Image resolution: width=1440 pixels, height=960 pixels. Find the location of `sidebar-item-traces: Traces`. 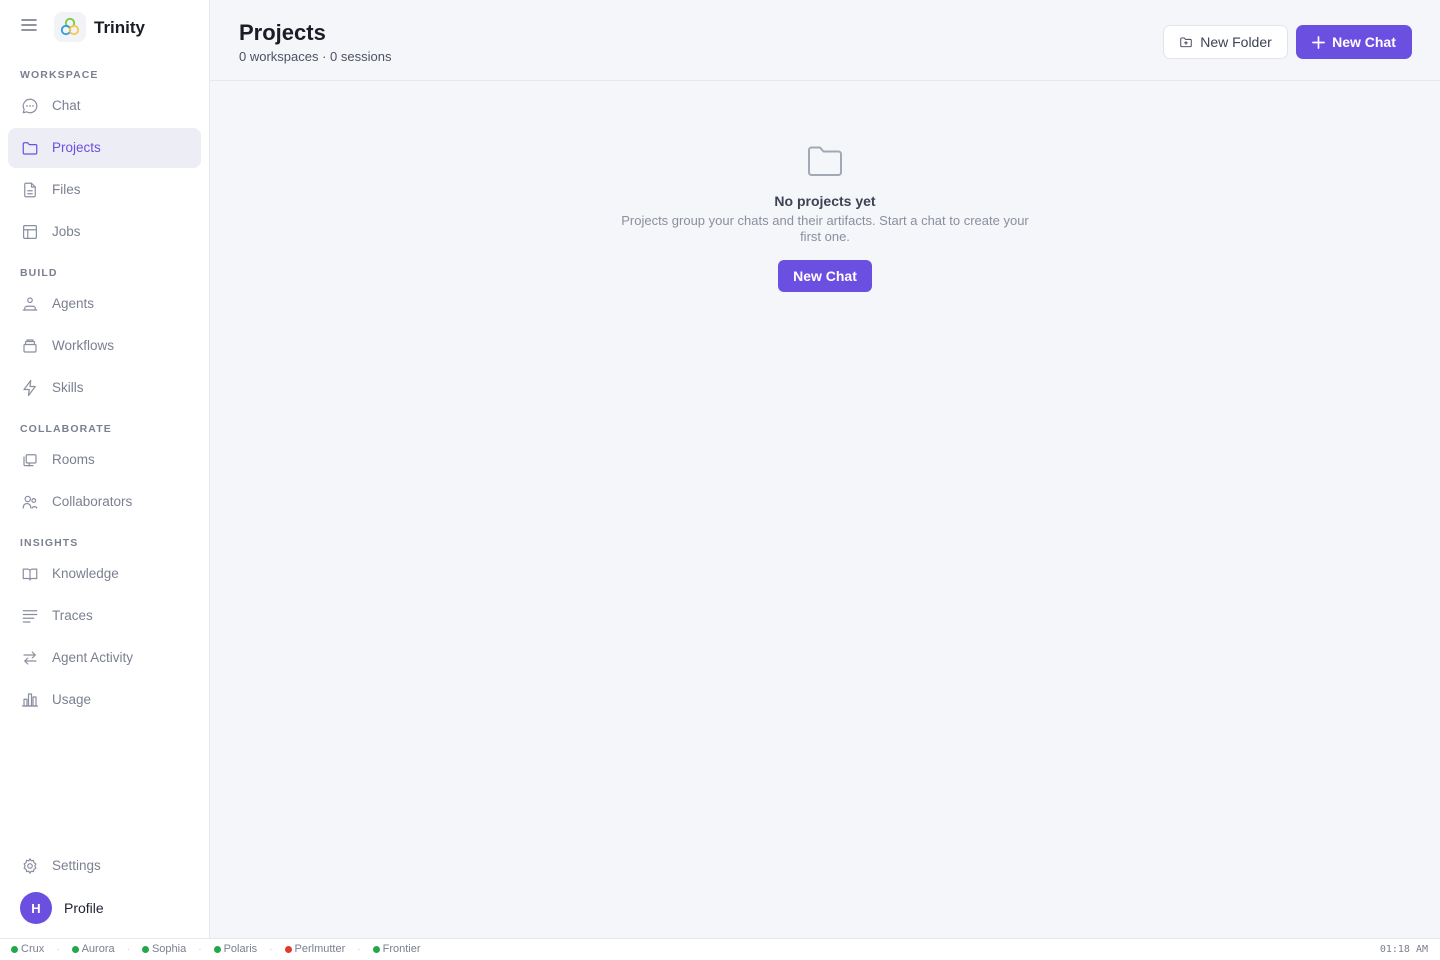

sidebar-item-traces: Traces is located at coordinates (104, 616).